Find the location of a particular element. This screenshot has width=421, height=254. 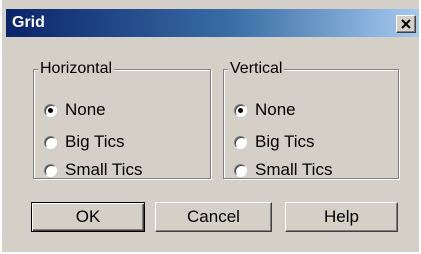

vertical-group-label: Vertical is located at coordinates (256, 68).